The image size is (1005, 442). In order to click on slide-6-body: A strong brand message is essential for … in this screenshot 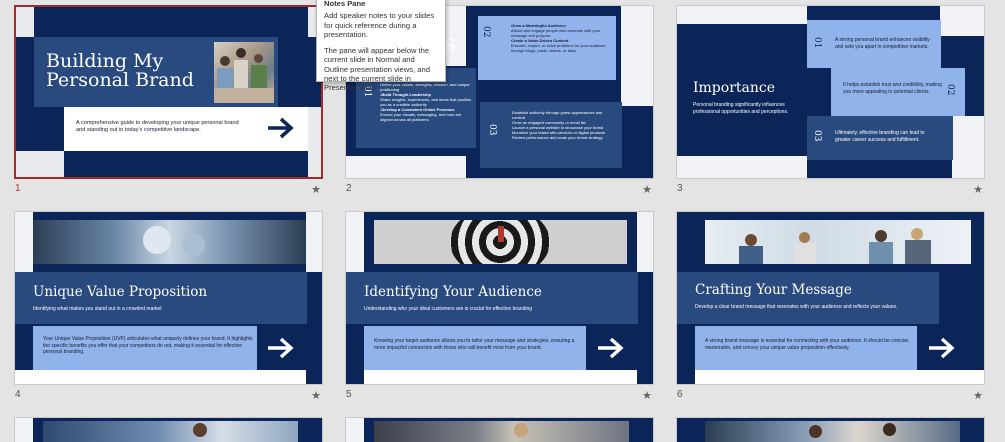, I will do `click(807, 344)`.